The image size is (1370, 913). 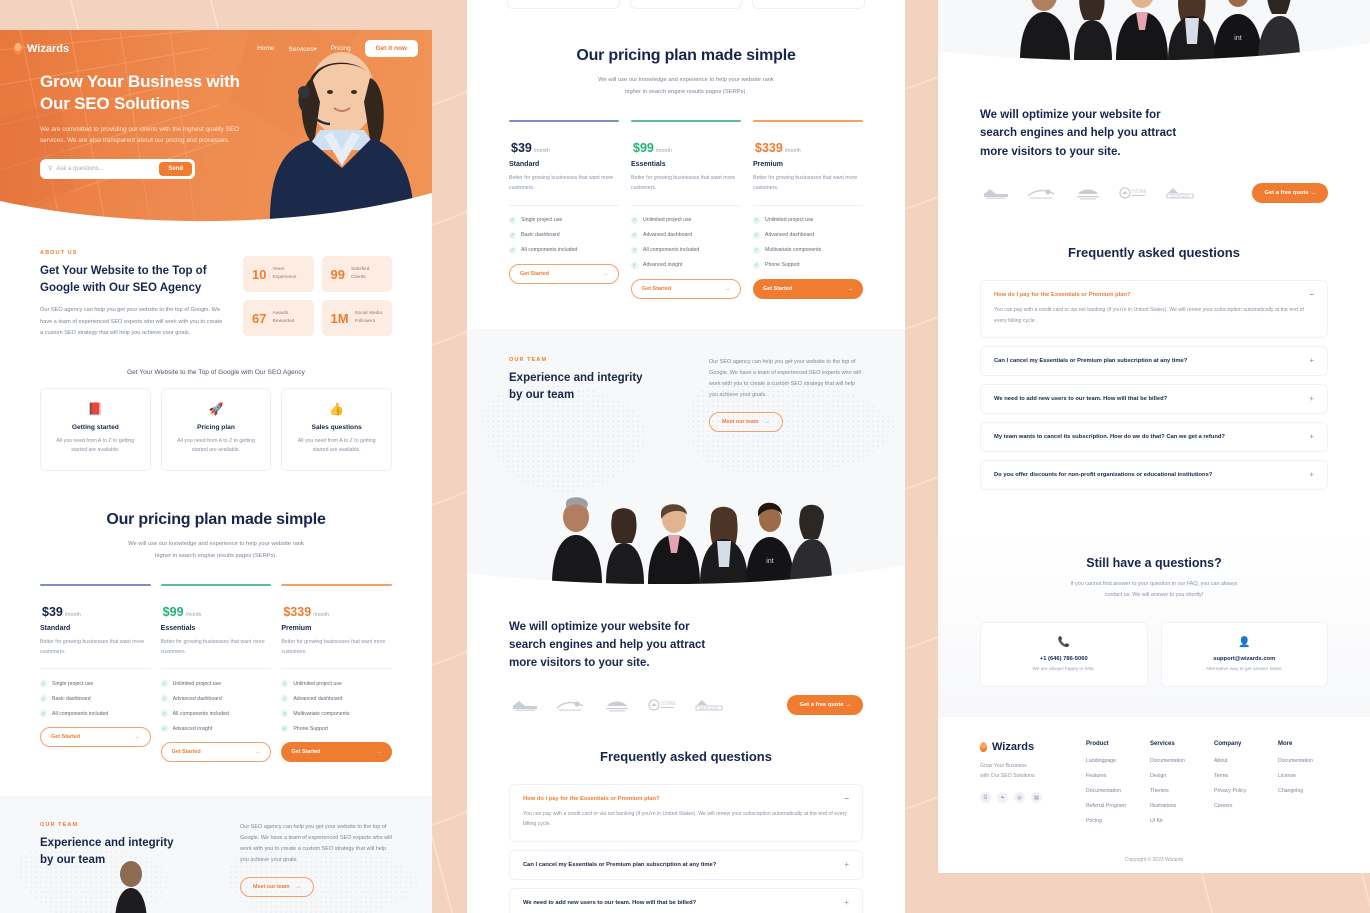 I want to click on footer-link: Privacy Policy, so click(x=1239, y=791).